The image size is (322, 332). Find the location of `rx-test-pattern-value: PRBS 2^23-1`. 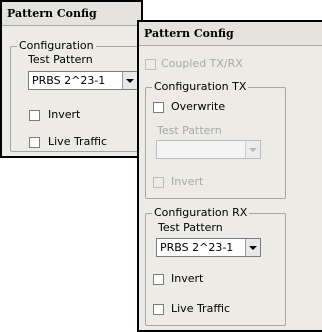

rx-test-pattern-value: PRBS 2^23-1 is located at coordinates (197, 247).